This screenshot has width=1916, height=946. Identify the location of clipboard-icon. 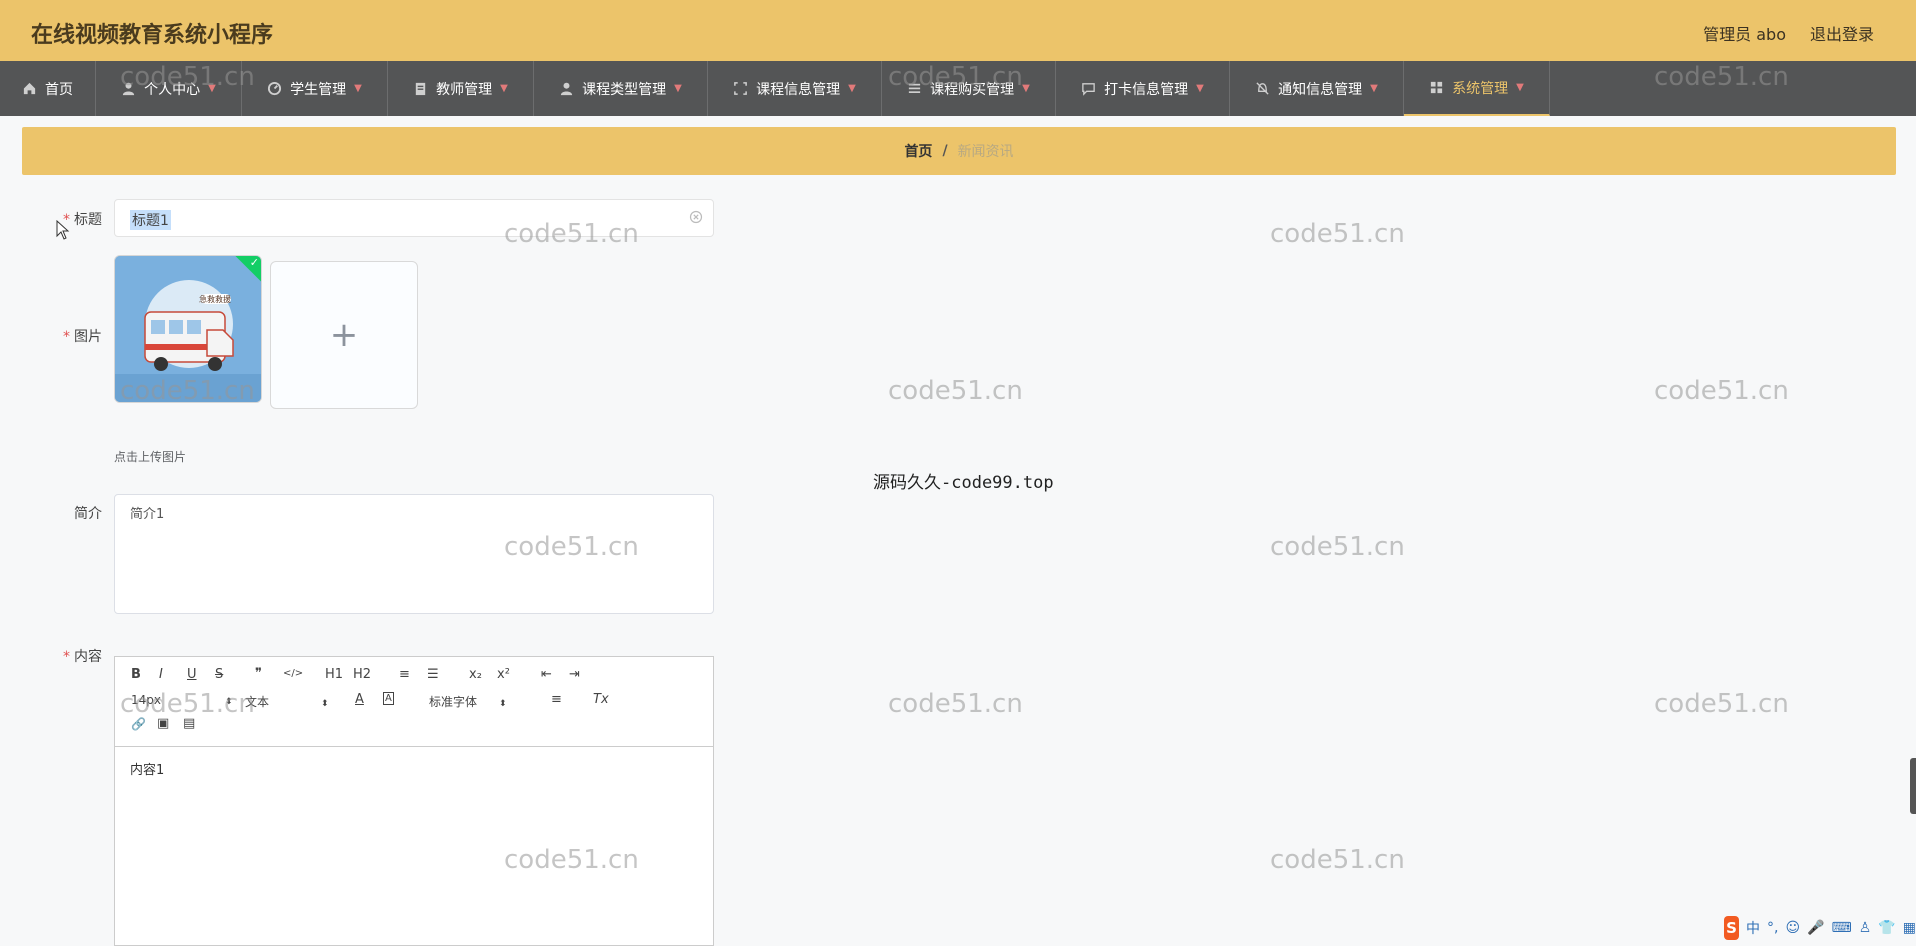
(420, 88).